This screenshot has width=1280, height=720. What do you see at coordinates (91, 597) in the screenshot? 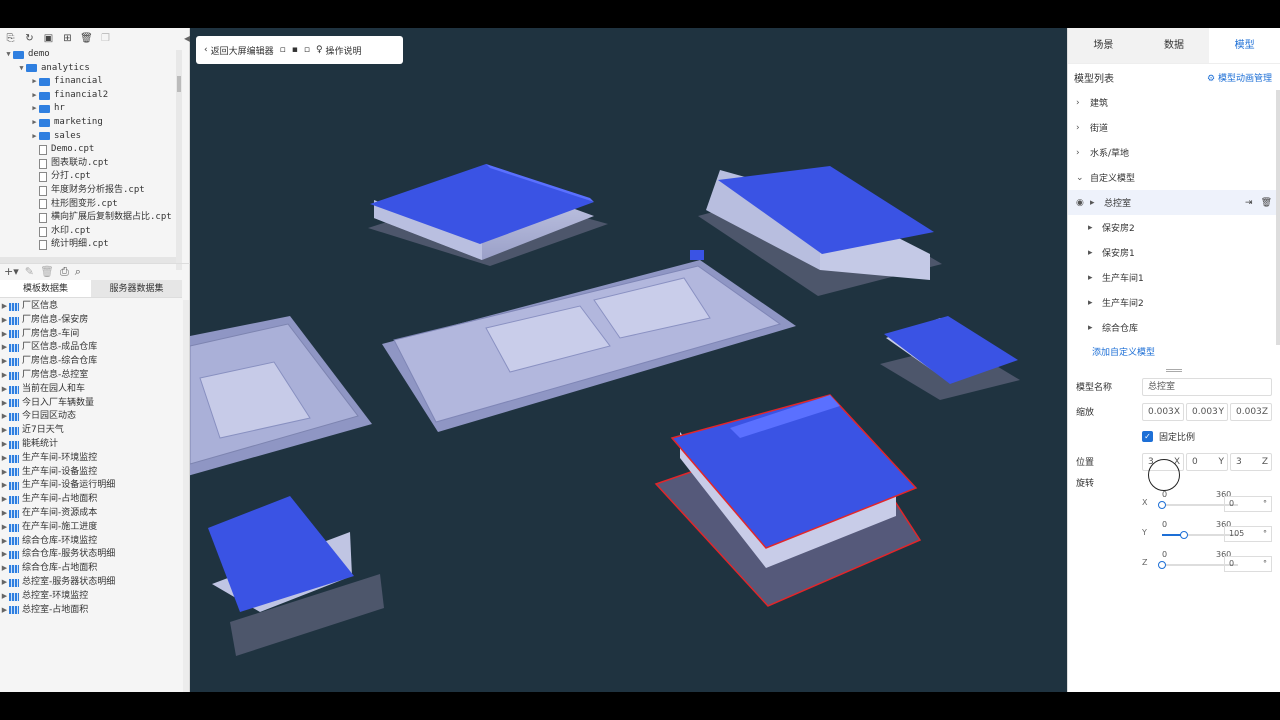
I see `dataset-item: ▶ 总控室-环境监控` at bounding box center [91, 597].